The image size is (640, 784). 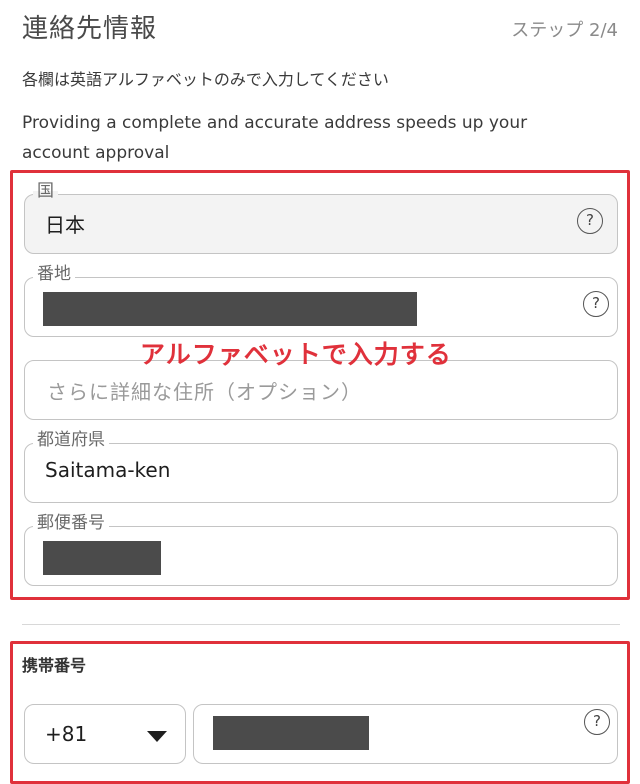 I want to click on country-label: 国, so click(x=45, y=191).